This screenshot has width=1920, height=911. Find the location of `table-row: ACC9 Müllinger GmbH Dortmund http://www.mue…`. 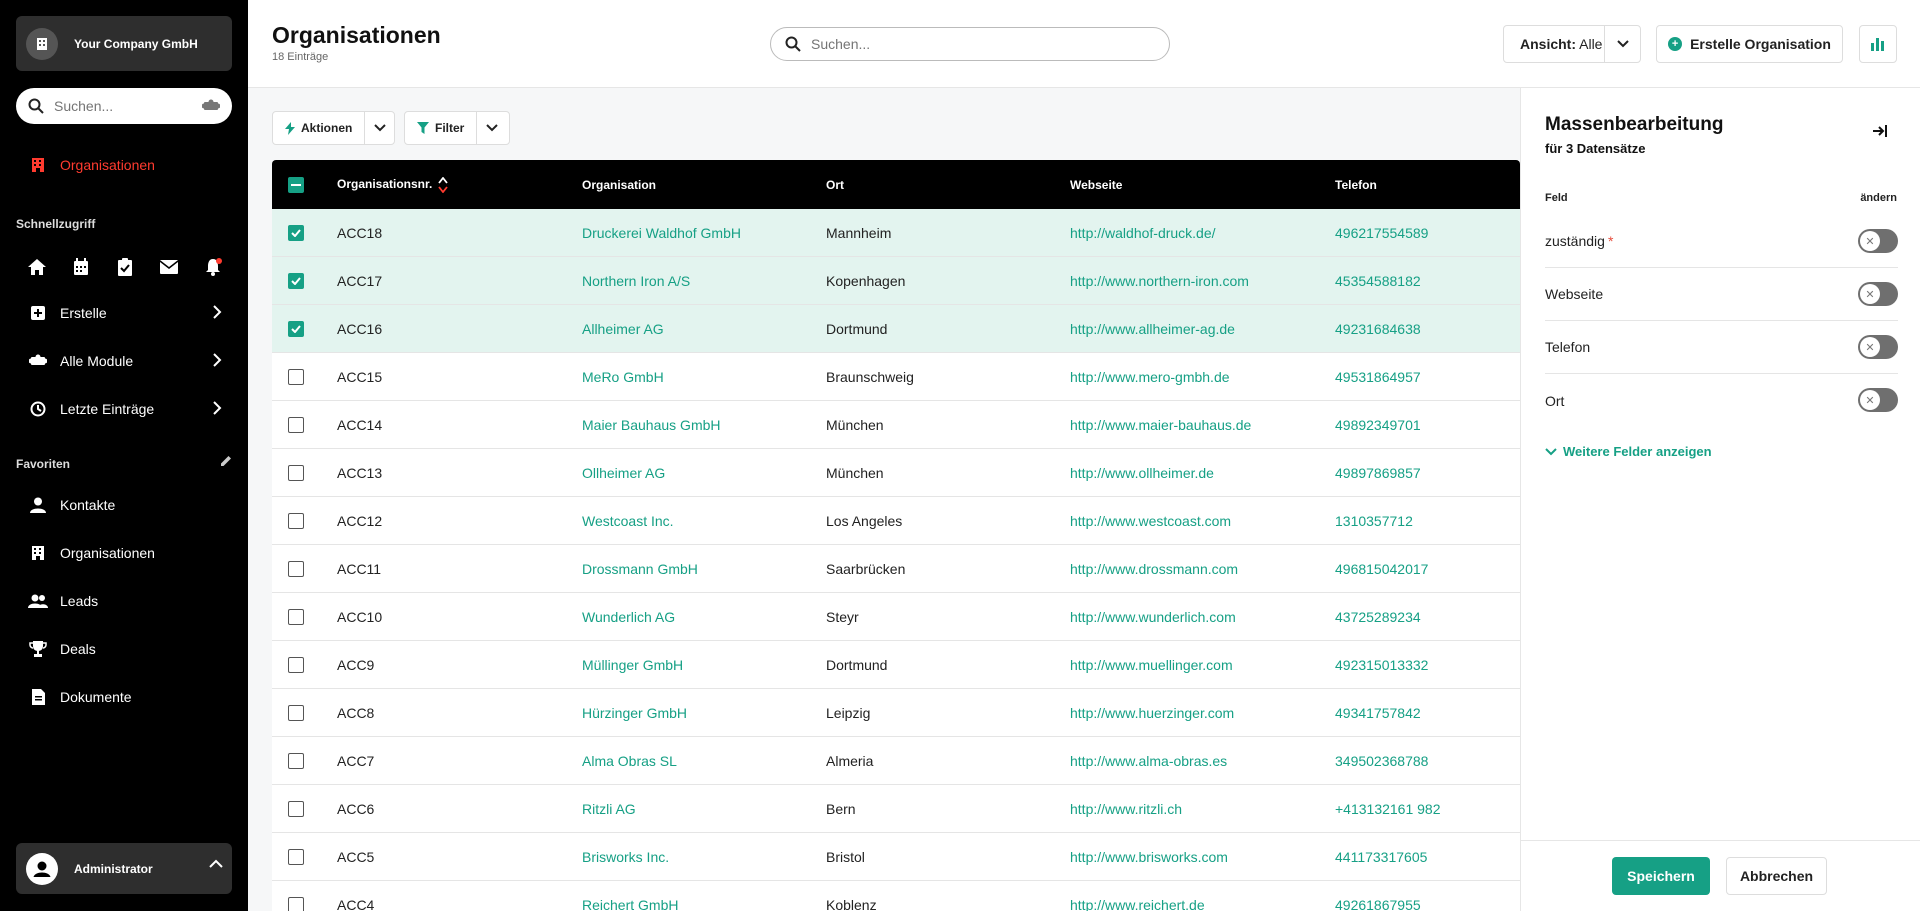

table-row: ACC9 Müllinger GmbH Dortmund http://www.mue… is located at coordinates (896, 665).